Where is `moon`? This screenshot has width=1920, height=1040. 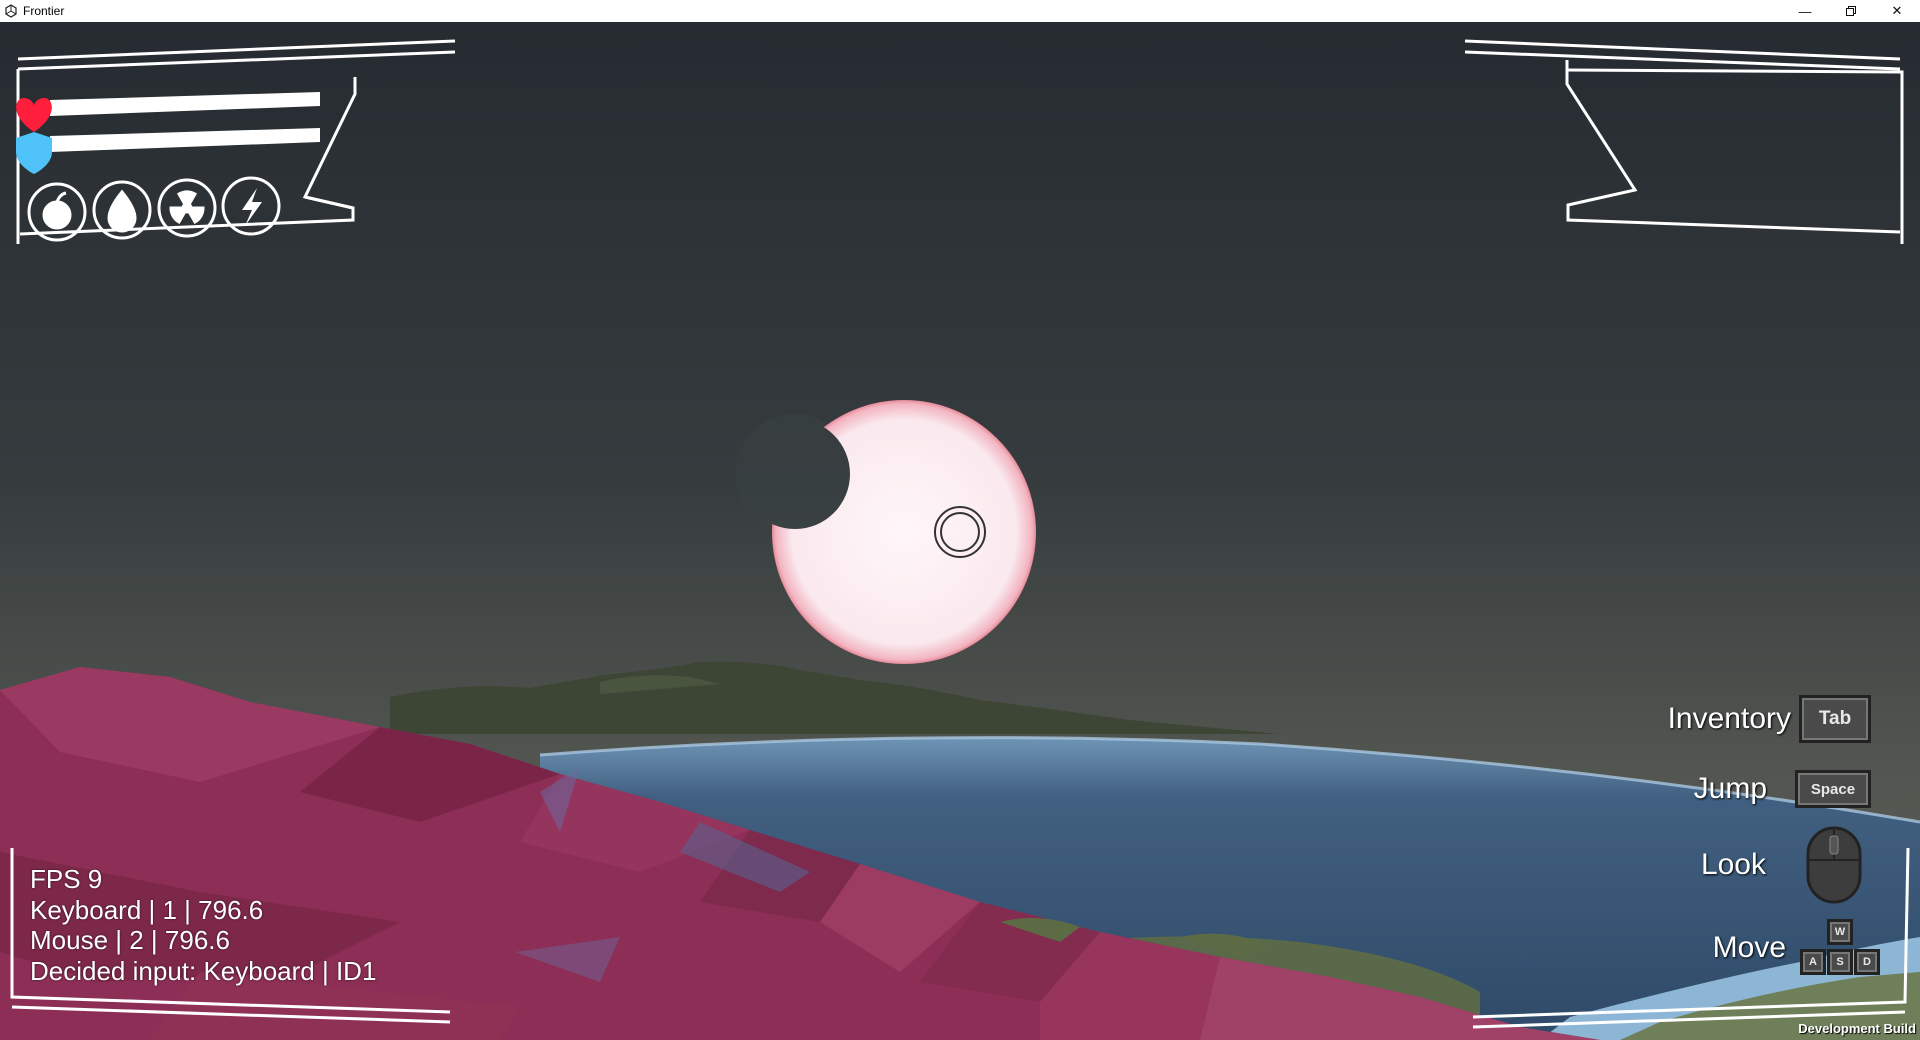
moon is located at coordinates (904, 532).